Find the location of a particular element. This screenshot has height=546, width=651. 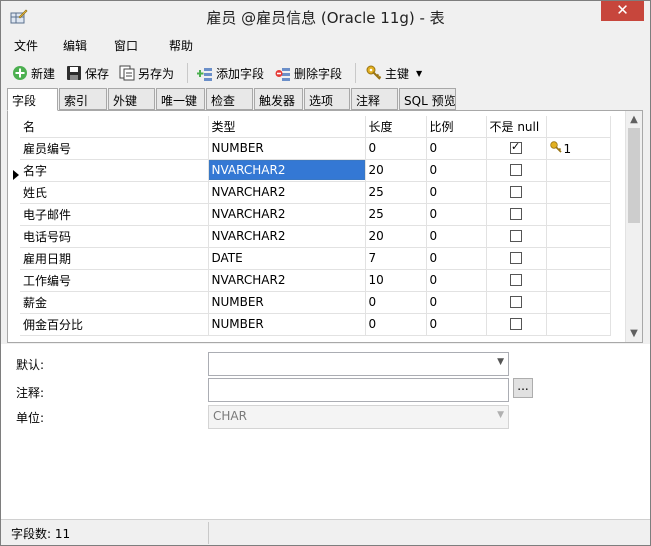

current-row-indicator is located at coordinates (16, 175).